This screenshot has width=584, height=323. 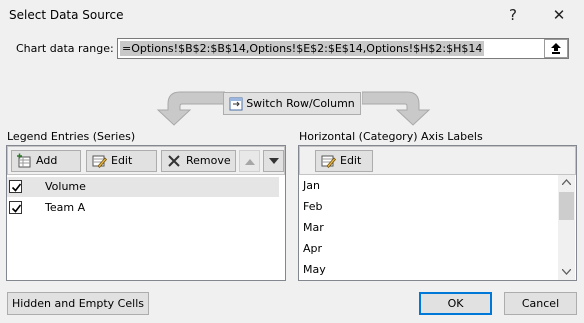 I want to click on edit-series-button: Edit, so click(x=121, y=161).